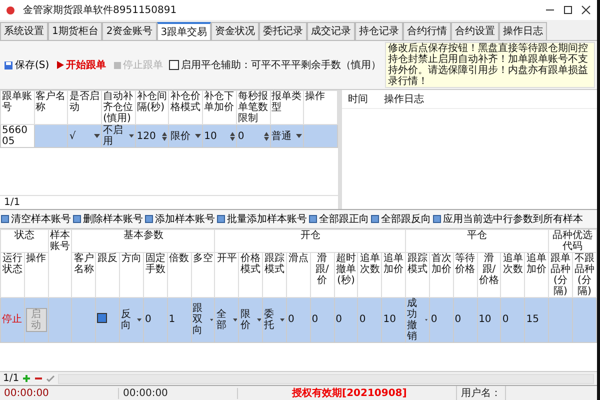  I want to click on column-header: 滑跟/价格, so click(489, 275).